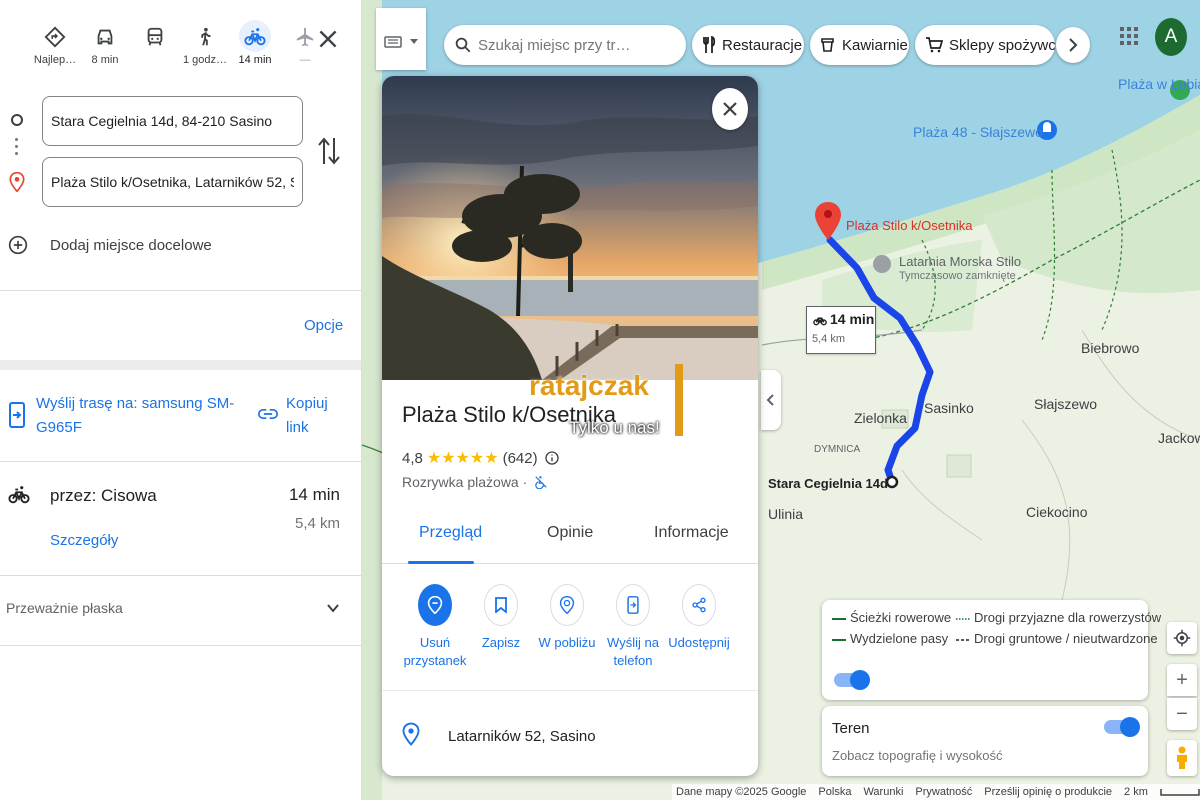  Describe the element at coordinates (934, 45) in the screenshot. I see `cart-icon` at that location.